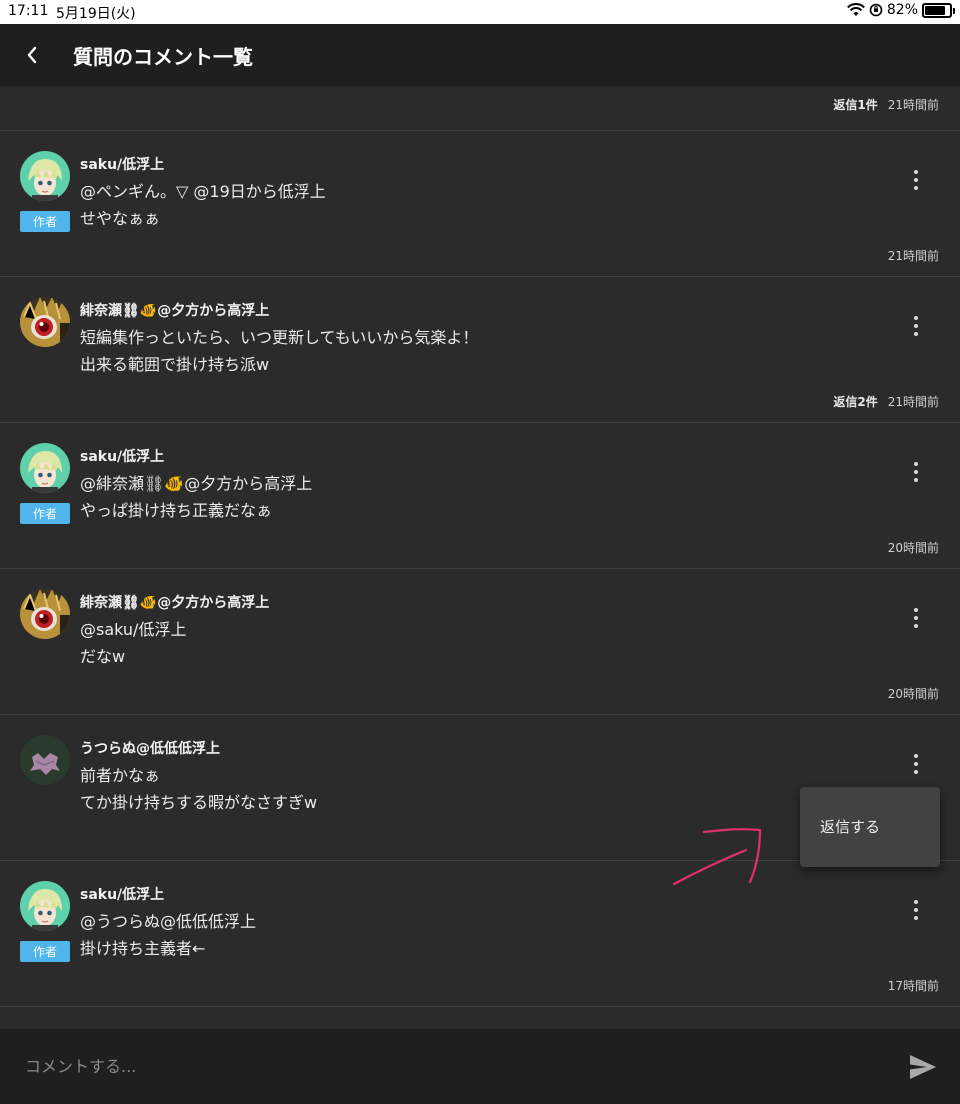 The image size is (960, 1104). I want to click on battery-percent: 82%, so click(902, 10).